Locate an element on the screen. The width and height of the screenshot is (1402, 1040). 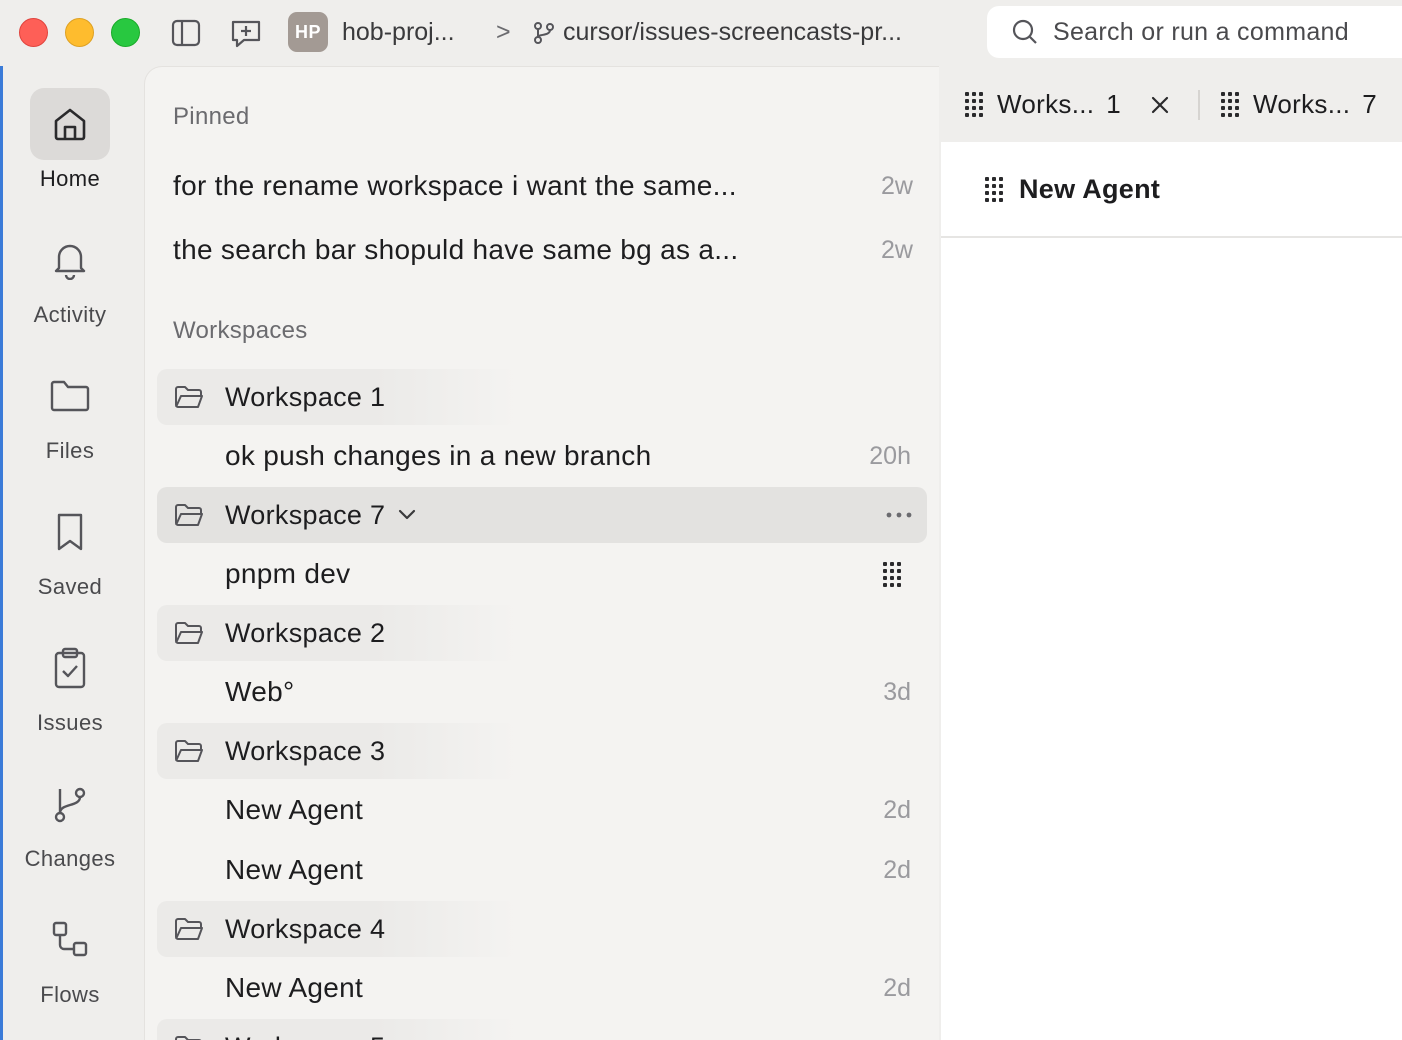
nav-item-flows: Flows is located at coordinates (70, 956).